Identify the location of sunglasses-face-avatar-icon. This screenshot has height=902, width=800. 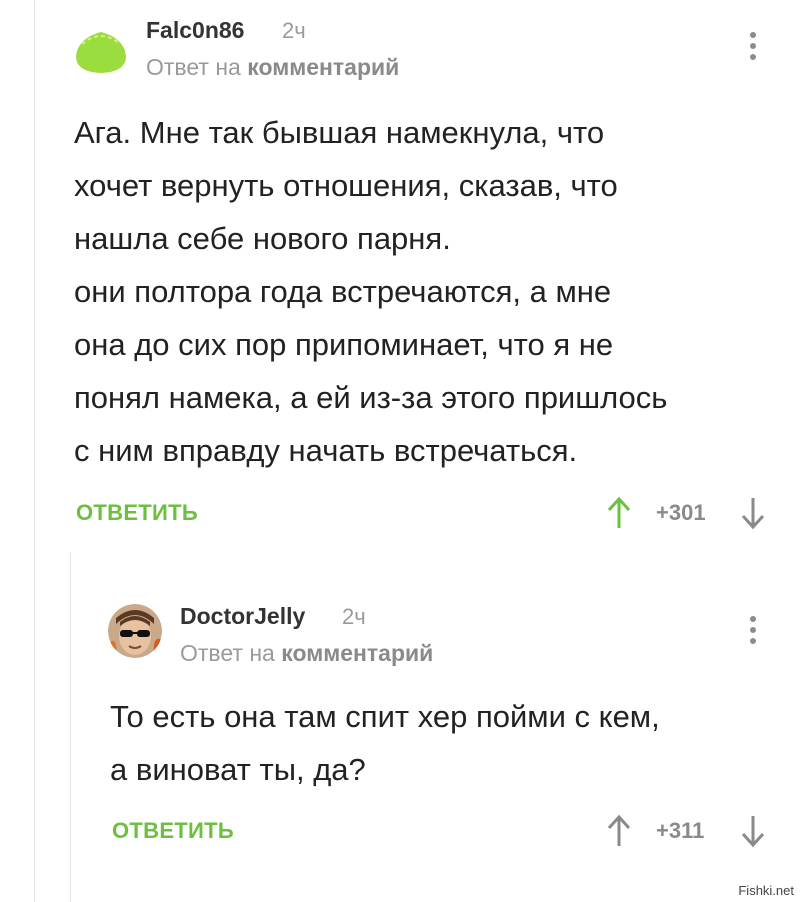
(135, 631).